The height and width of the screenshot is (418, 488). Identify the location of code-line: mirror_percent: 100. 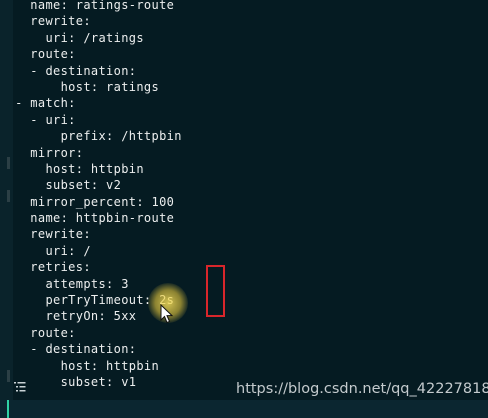
(87, 201).